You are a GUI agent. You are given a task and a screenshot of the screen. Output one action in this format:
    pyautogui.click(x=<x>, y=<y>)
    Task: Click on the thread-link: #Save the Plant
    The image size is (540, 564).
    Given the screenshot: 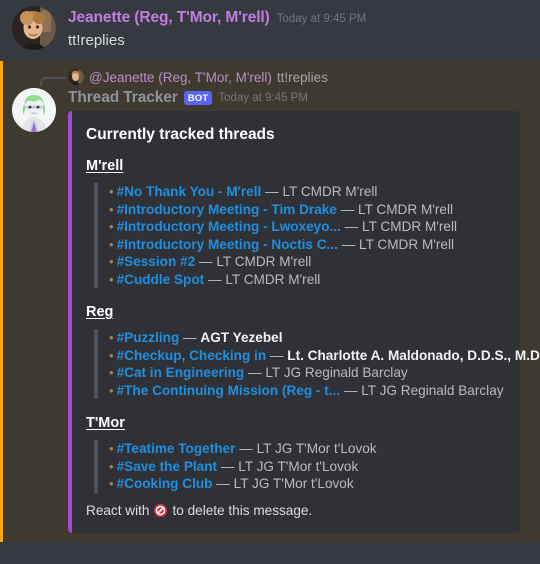 What is the action you would take?
    pyautogui.click(x=167, y=466)
    